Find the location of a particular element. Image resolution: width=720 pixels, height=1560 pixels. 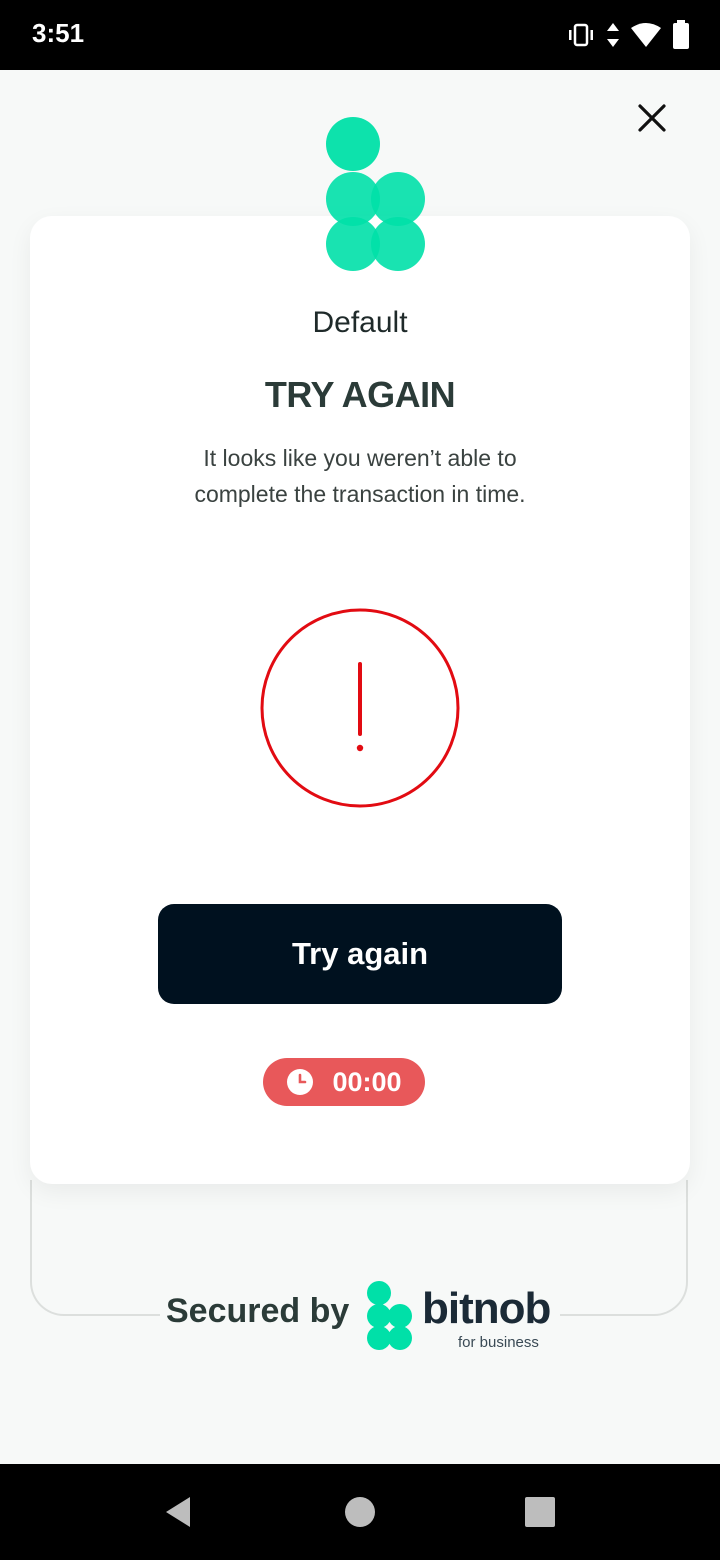

home-icon is located at coordinates (360, 1512).